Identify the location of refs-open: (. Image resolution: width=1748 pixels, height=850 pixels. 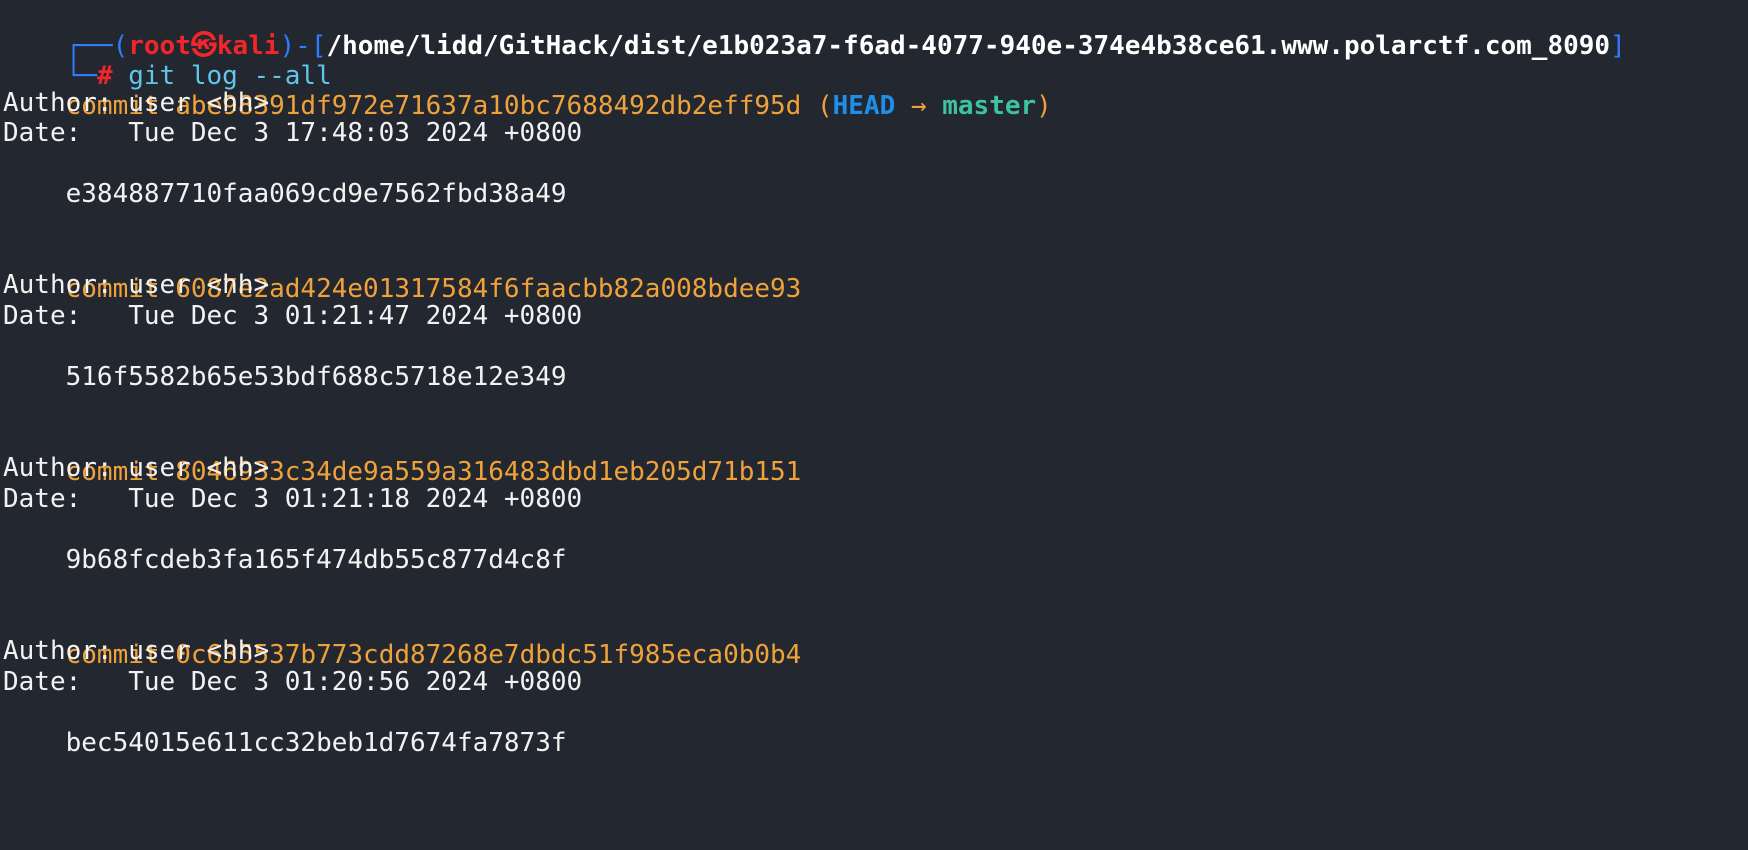
(817, 106).